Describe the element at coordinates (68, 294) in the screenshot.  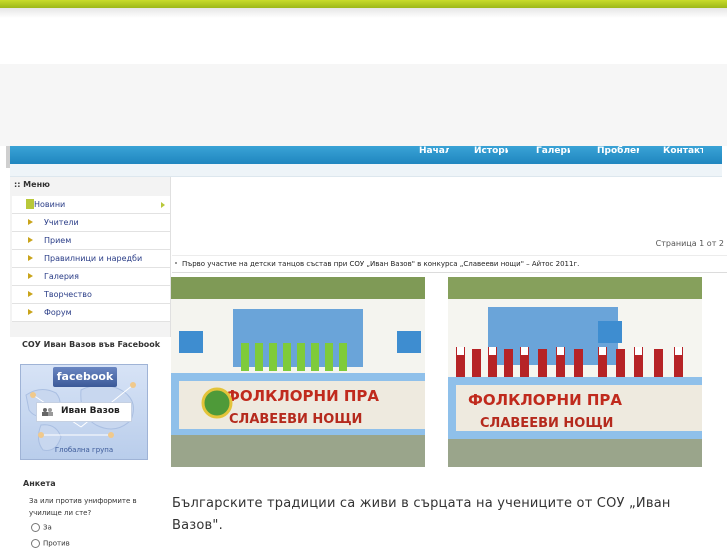
I see `sidebar-item-label: Творчество` at that location.